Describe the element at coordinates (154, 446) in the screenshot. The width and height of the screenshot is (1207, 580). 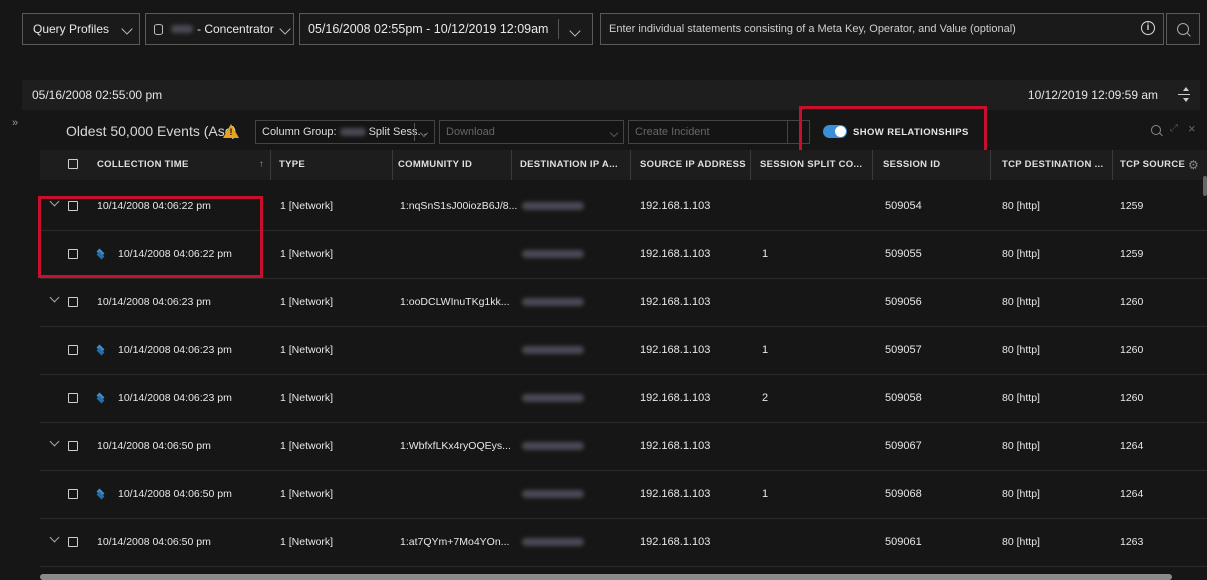
I see `cell-collection-time: 10/14/2008 04:06:50 pm` at that location.